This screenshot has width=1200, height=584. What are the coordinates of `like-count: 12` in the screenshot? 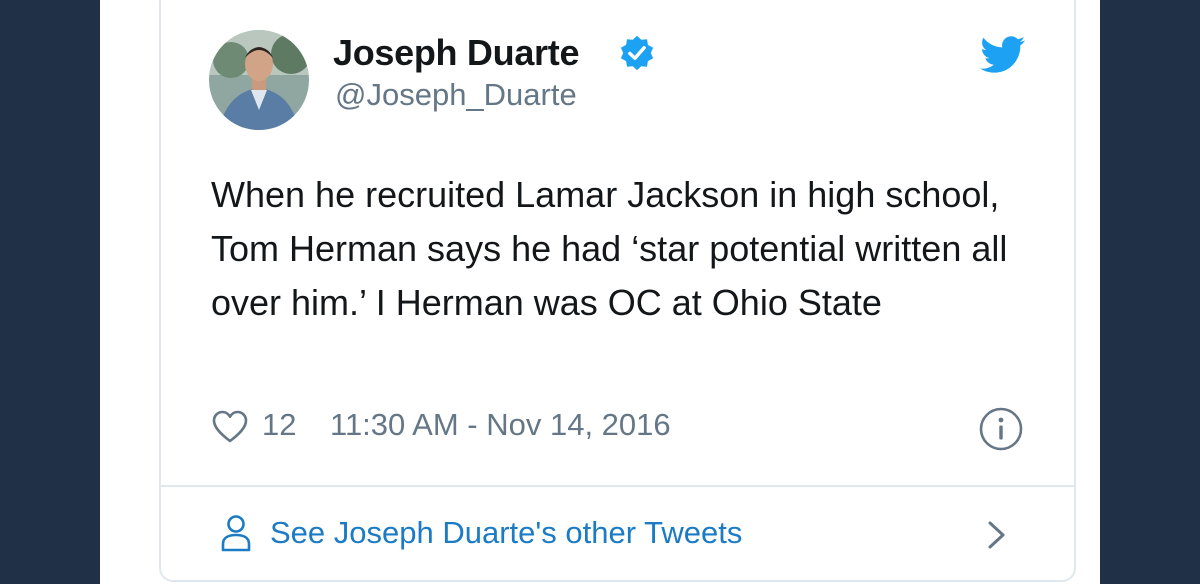 It's located at (279, 424).